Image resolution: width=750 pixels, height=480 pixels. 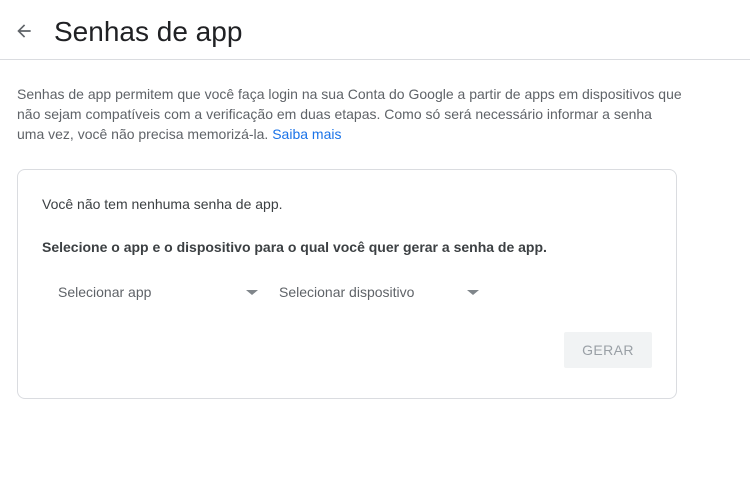 I want to click on select-device-label: Selecionar dispositivo, so click(x=347, y=292).